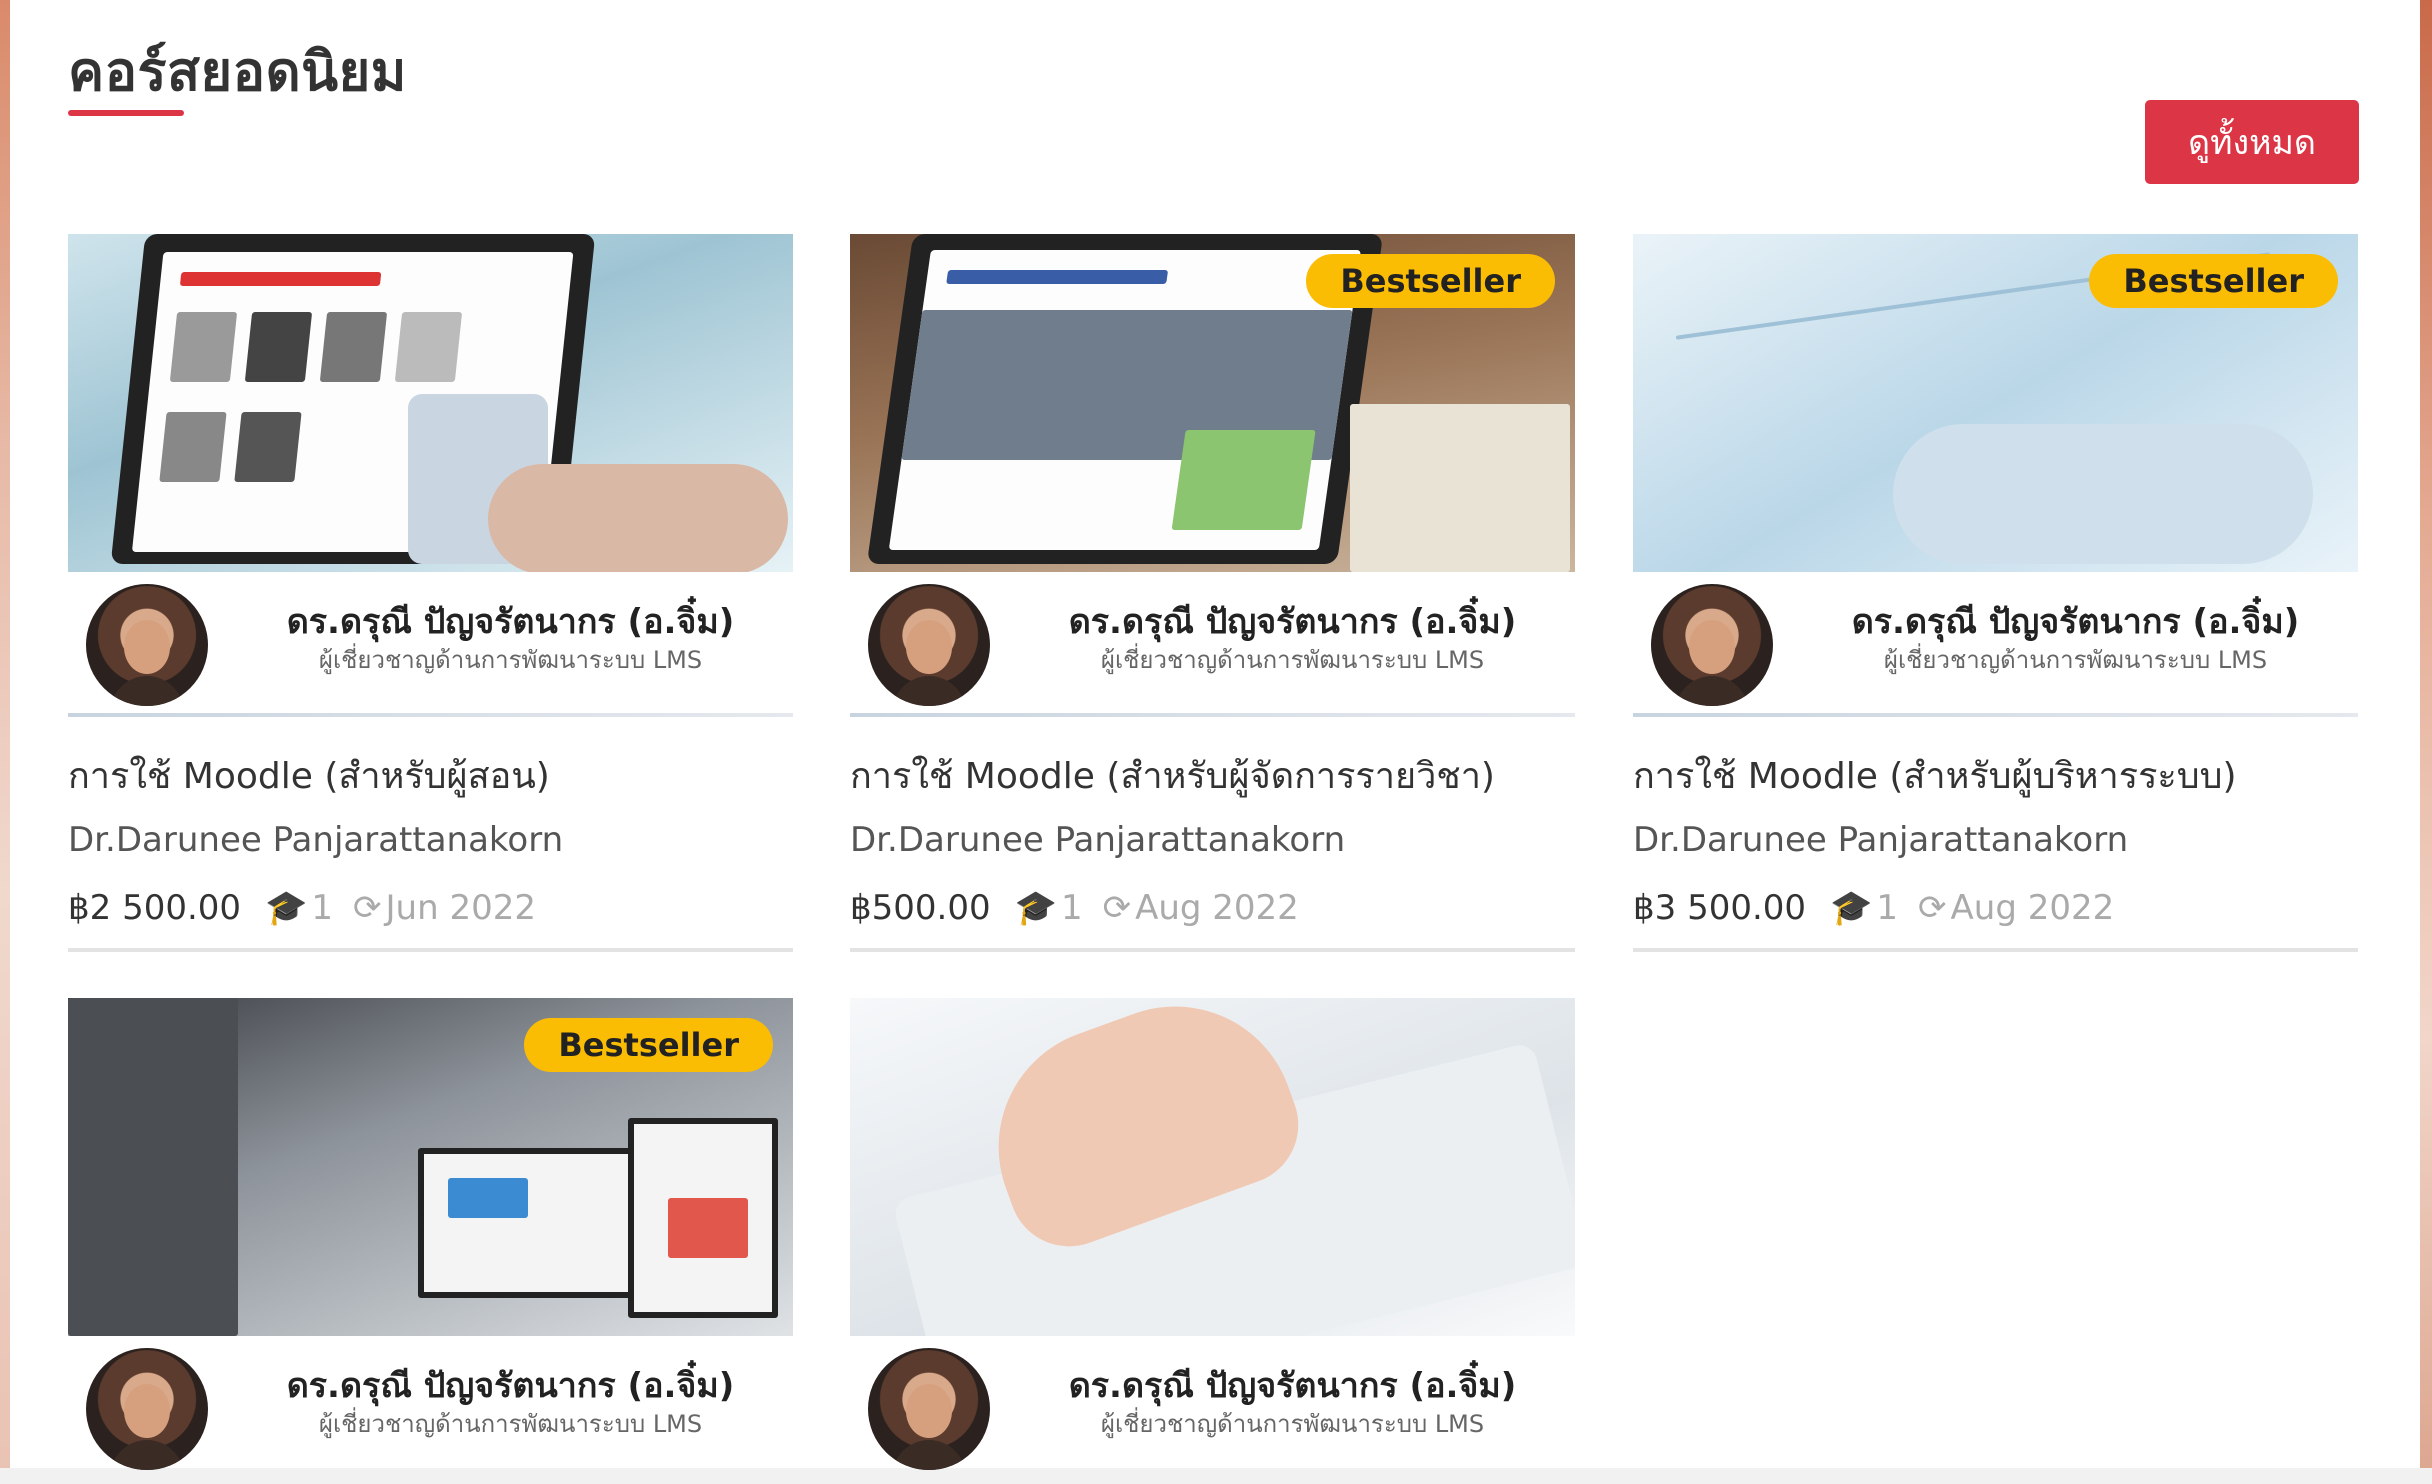 The height and width of the screenshot is (1484, 2432). I want to click on background-edge-right, so click(2426, 742).